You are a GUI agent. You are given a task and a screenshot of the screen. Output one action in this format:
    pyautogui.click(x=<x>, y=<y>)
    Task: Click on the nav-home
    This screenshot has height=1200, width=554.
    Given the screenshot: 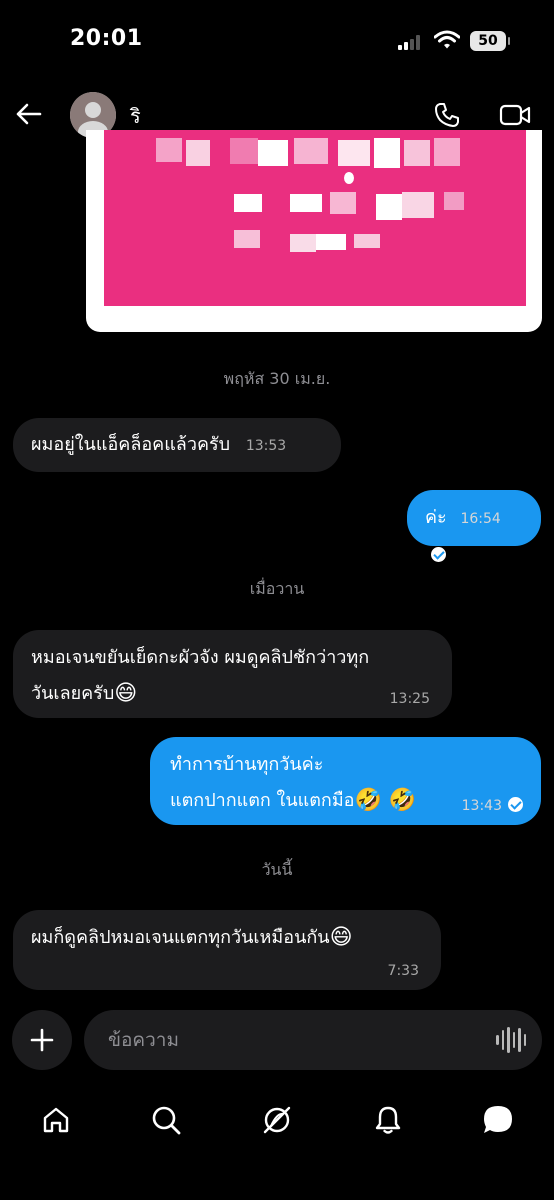 What is the action you would take?
    pyautogui.click(x=56, y=1120)
    